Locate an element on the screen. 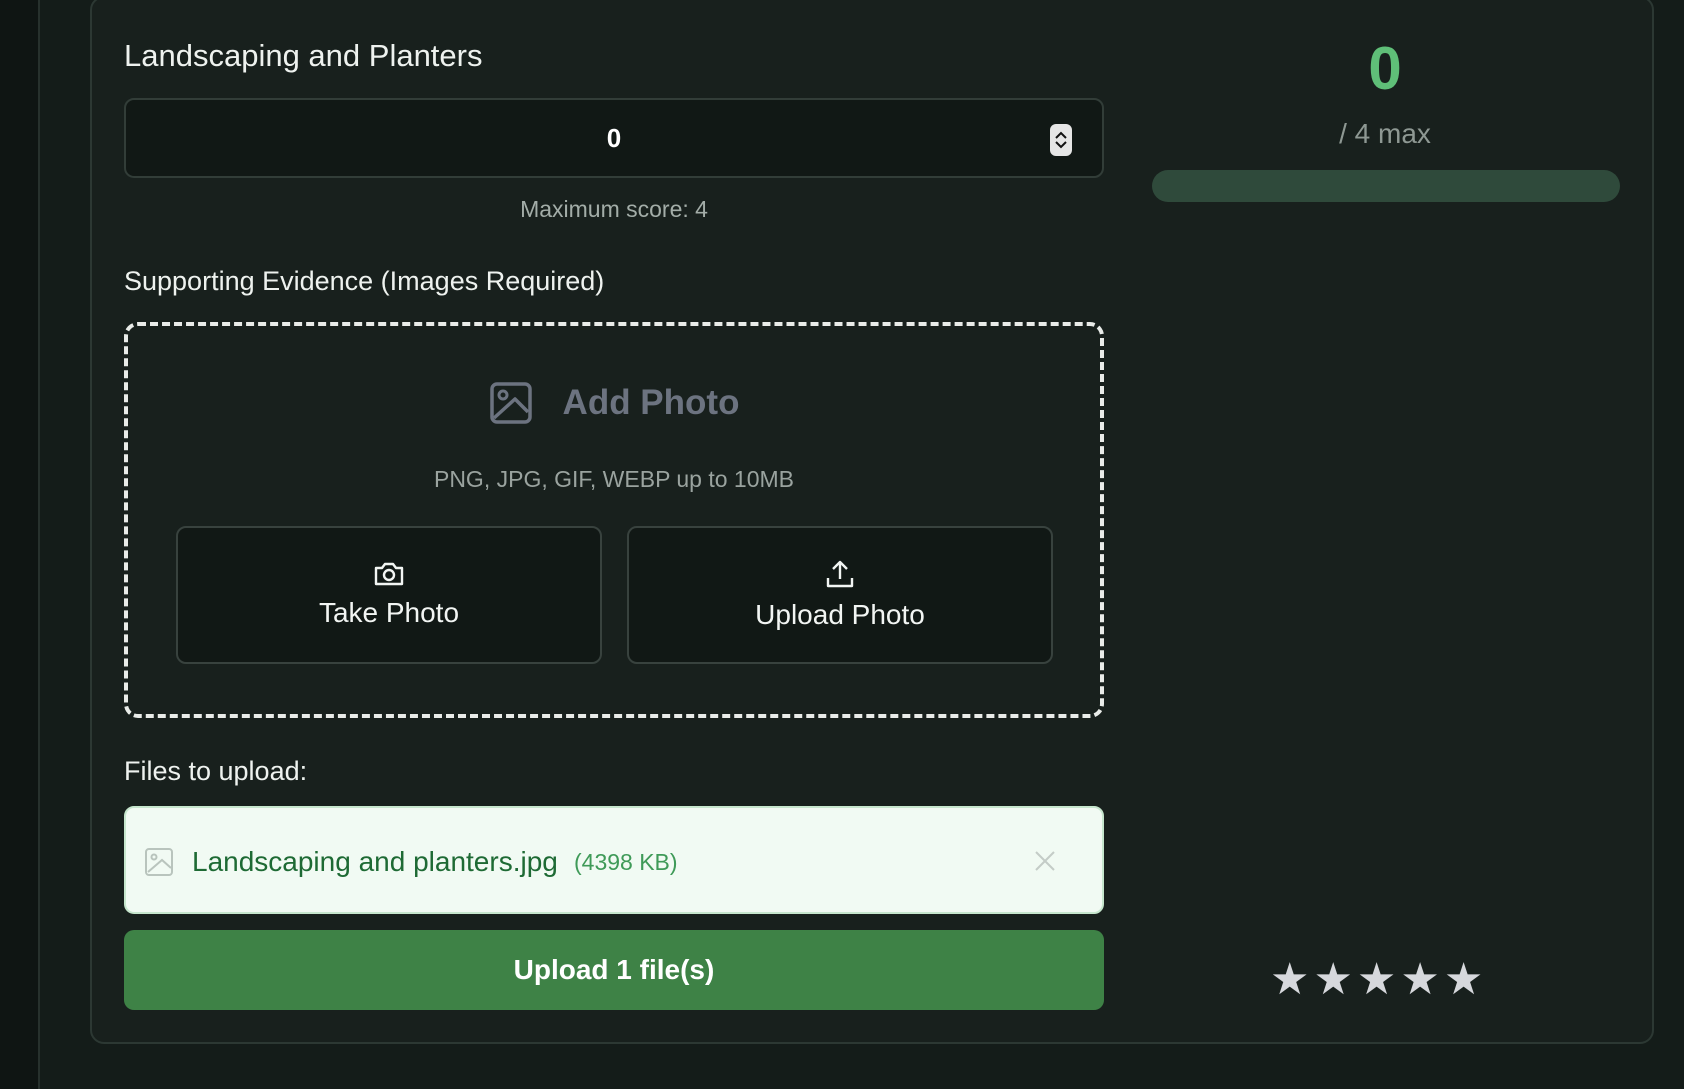  chevron-down-icon is located at coordinates (1061, 144).